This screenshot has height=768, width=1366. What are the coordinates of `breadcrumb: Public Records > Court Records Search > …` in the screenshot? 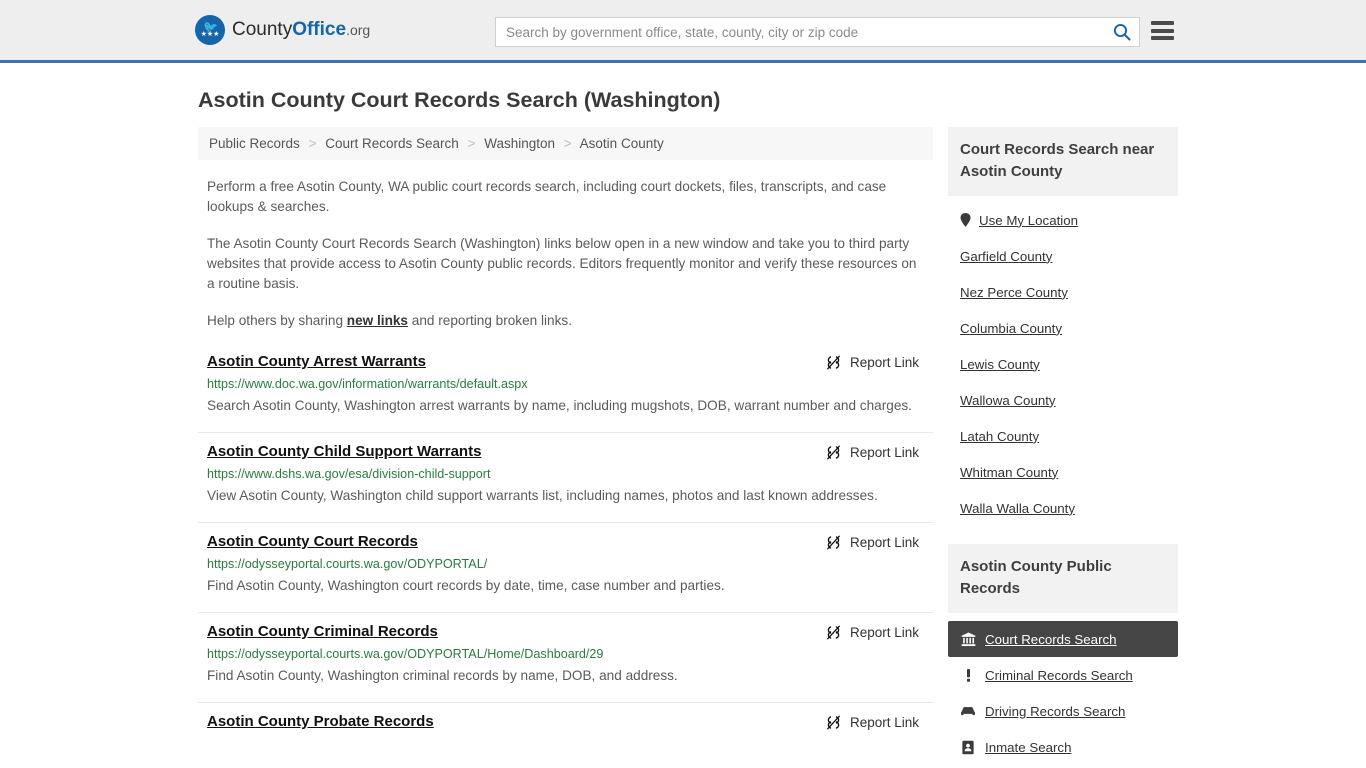 It's located at (565, 143).